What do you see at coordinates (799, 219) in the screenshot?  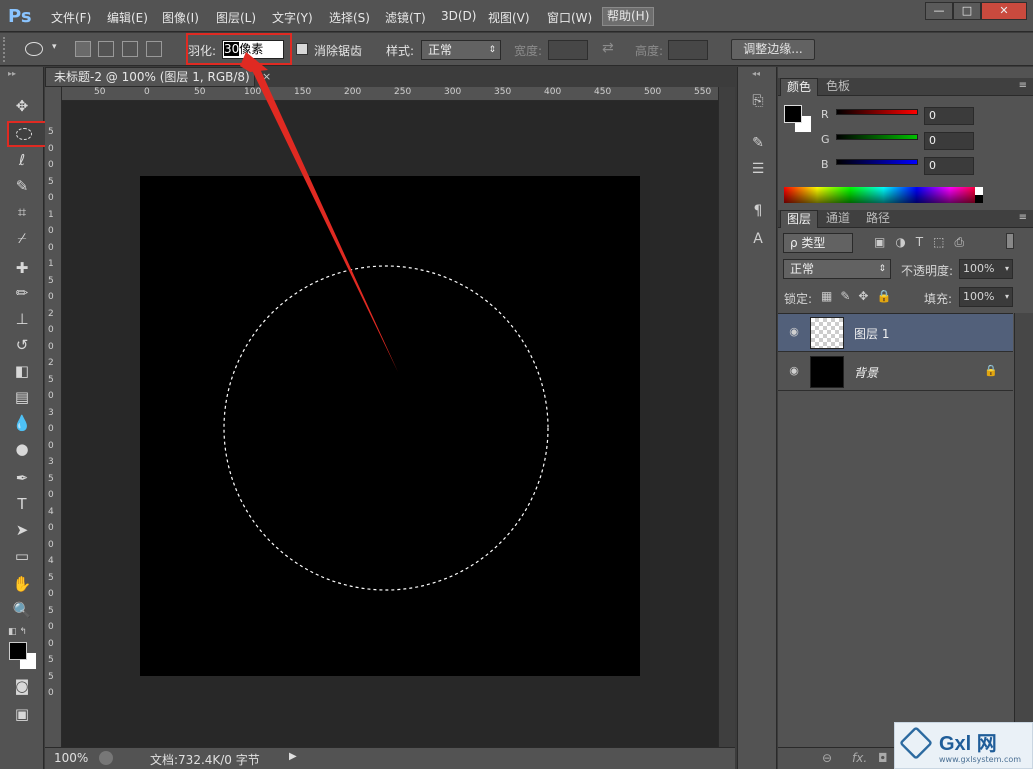 I see `tab-layers: 图层` at bounding box center [799, 219].